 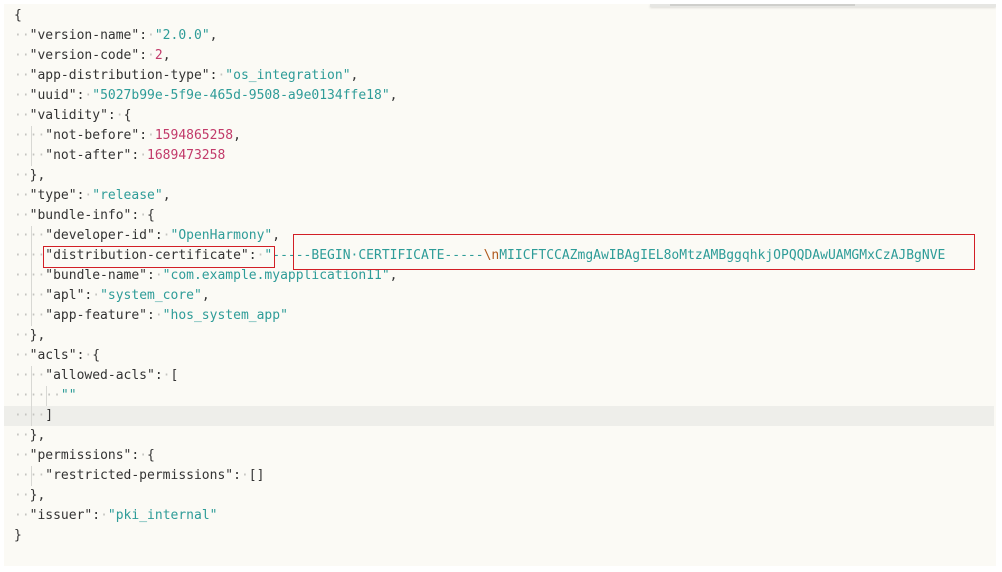 What do you see at coordinates (119, 75) in the screenshot?
I see `json-key: "app-distribution-type"` at bounding box center [119, 75].